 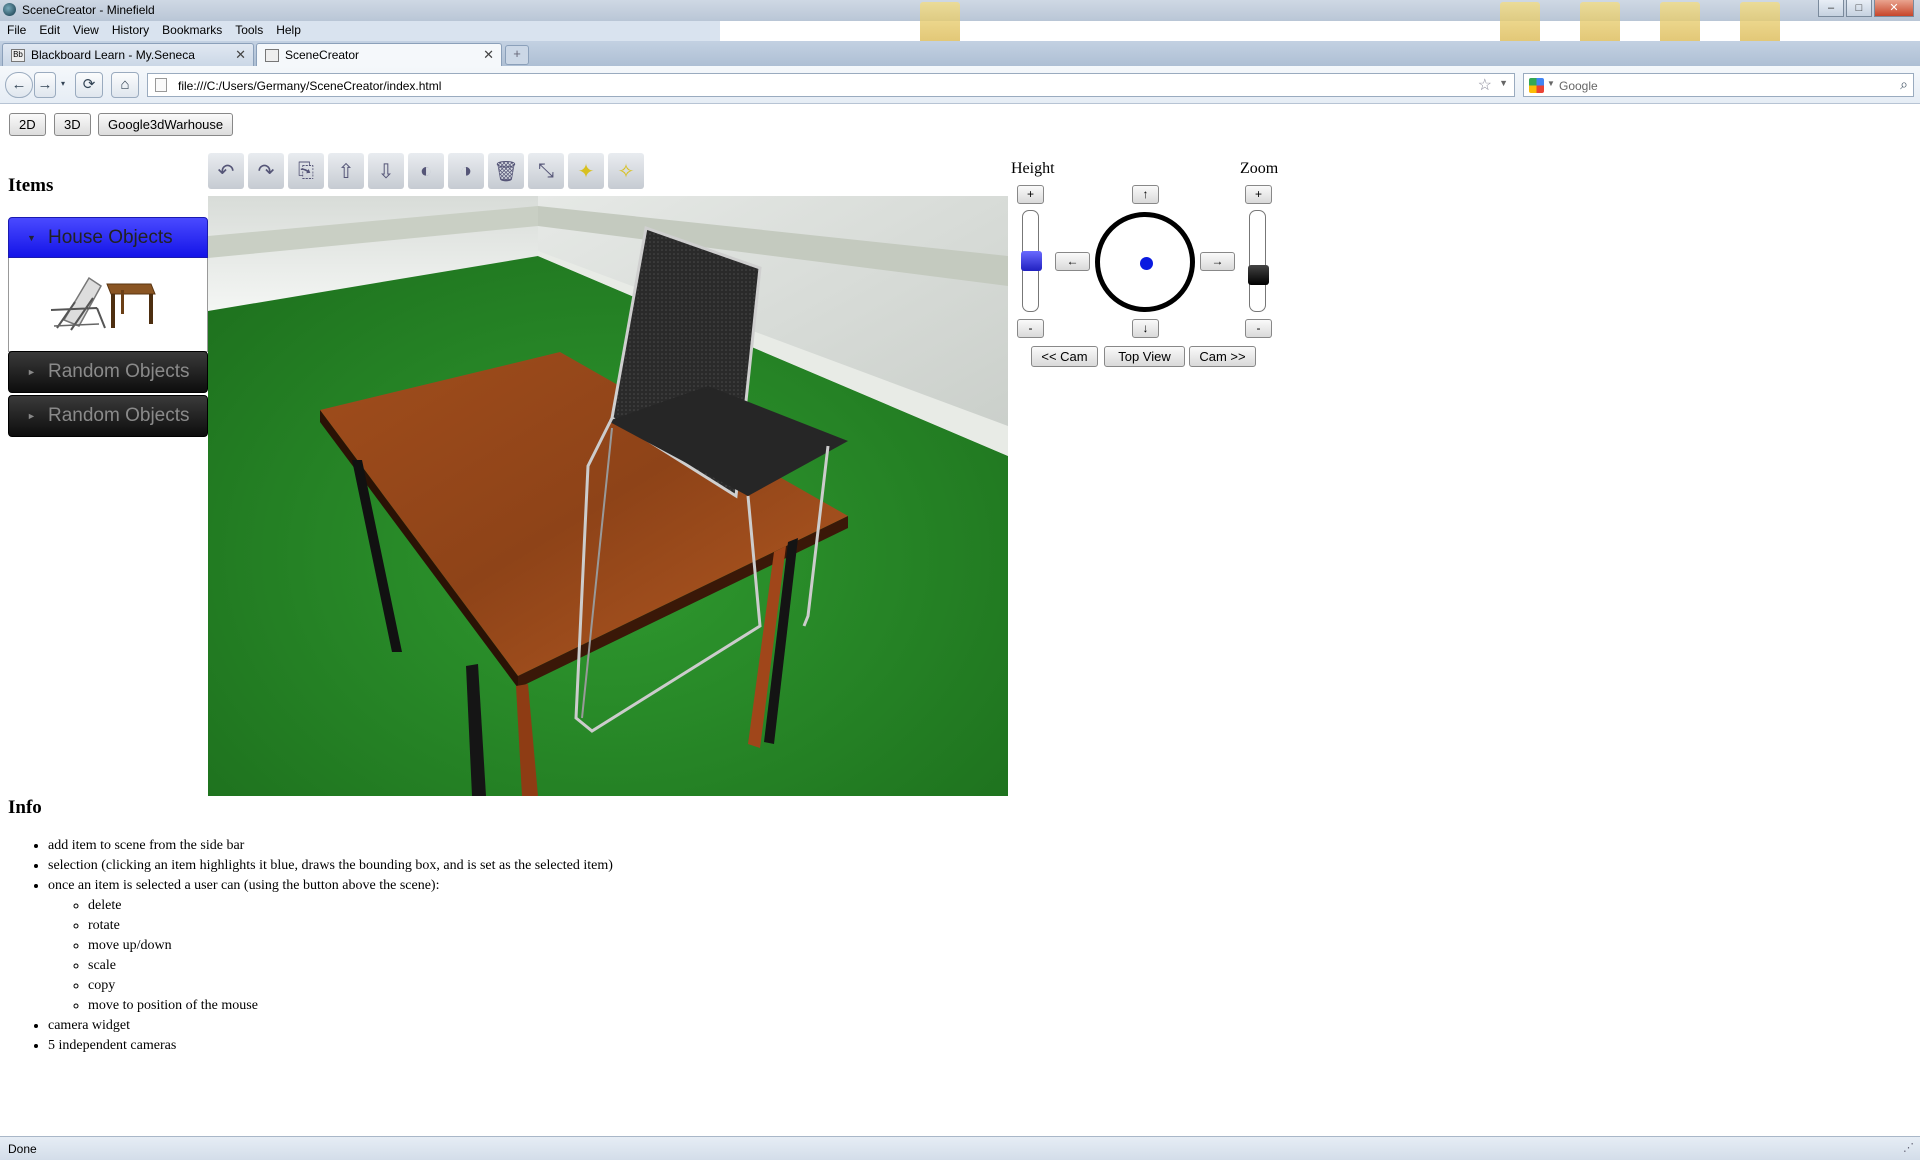 I want to click on camera-up-button: ↑, so click(x=1145, y=194).